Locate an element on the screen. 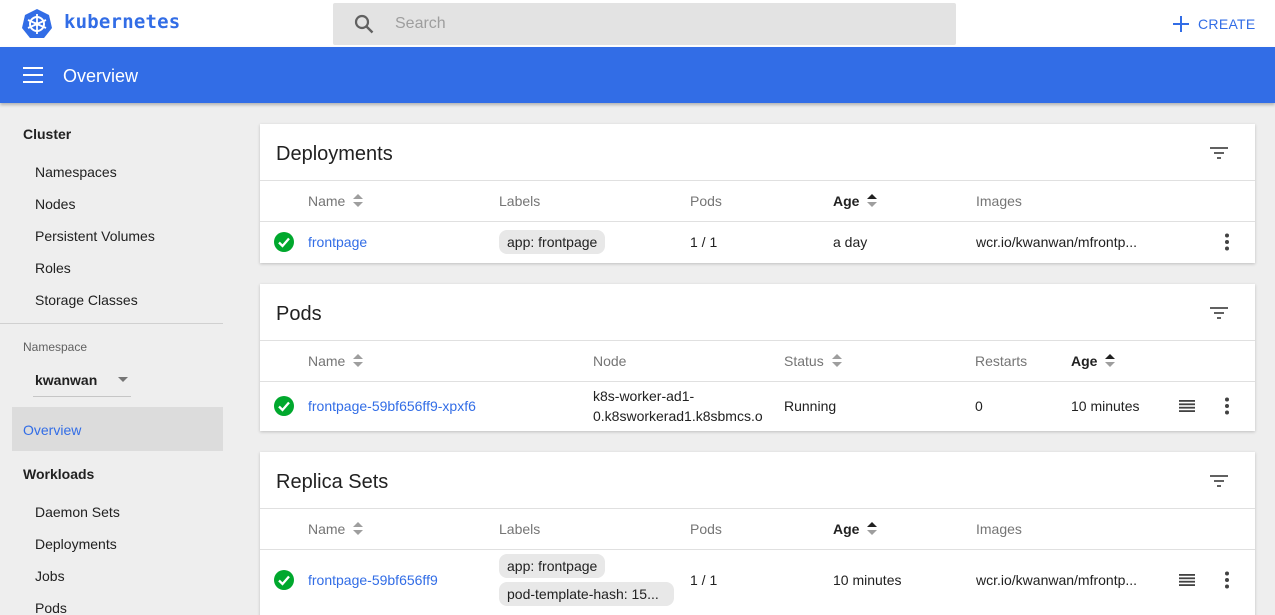 The image size is (1275, 615). namespace-select: kwanwan is located at coordinates (82, 382).